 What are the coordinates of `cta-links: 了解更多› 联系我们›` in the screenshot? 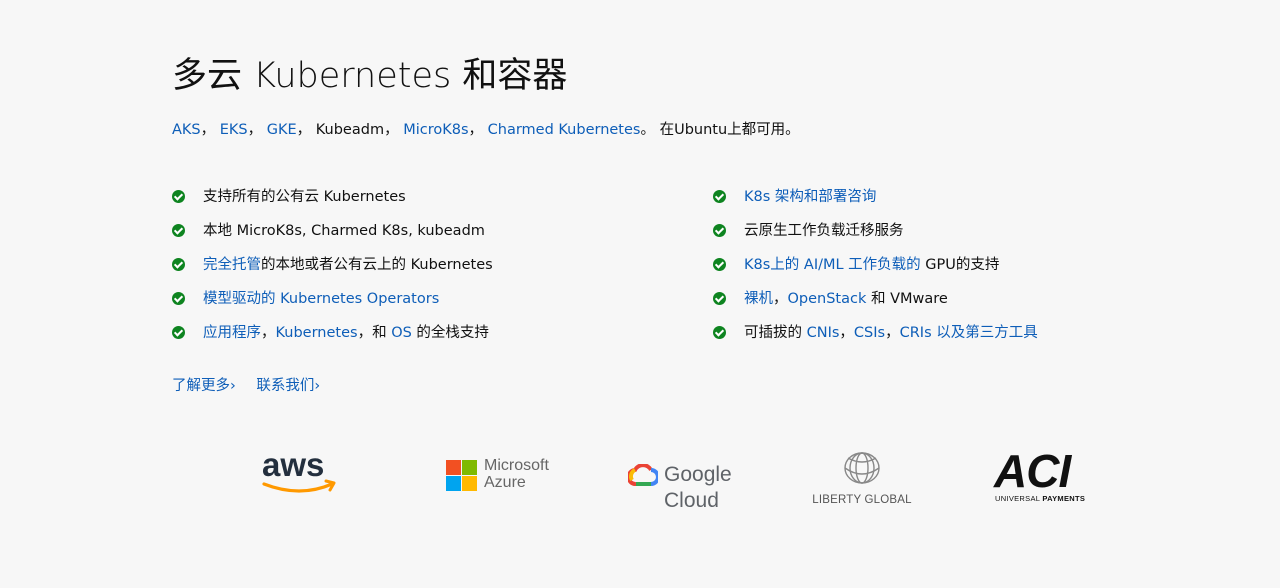 It's located at (254, 386).